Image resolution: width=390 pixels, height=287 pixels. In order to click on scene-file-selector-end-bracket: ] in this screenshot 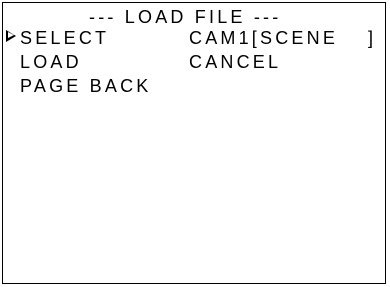, I will do `click(372, 38)`.